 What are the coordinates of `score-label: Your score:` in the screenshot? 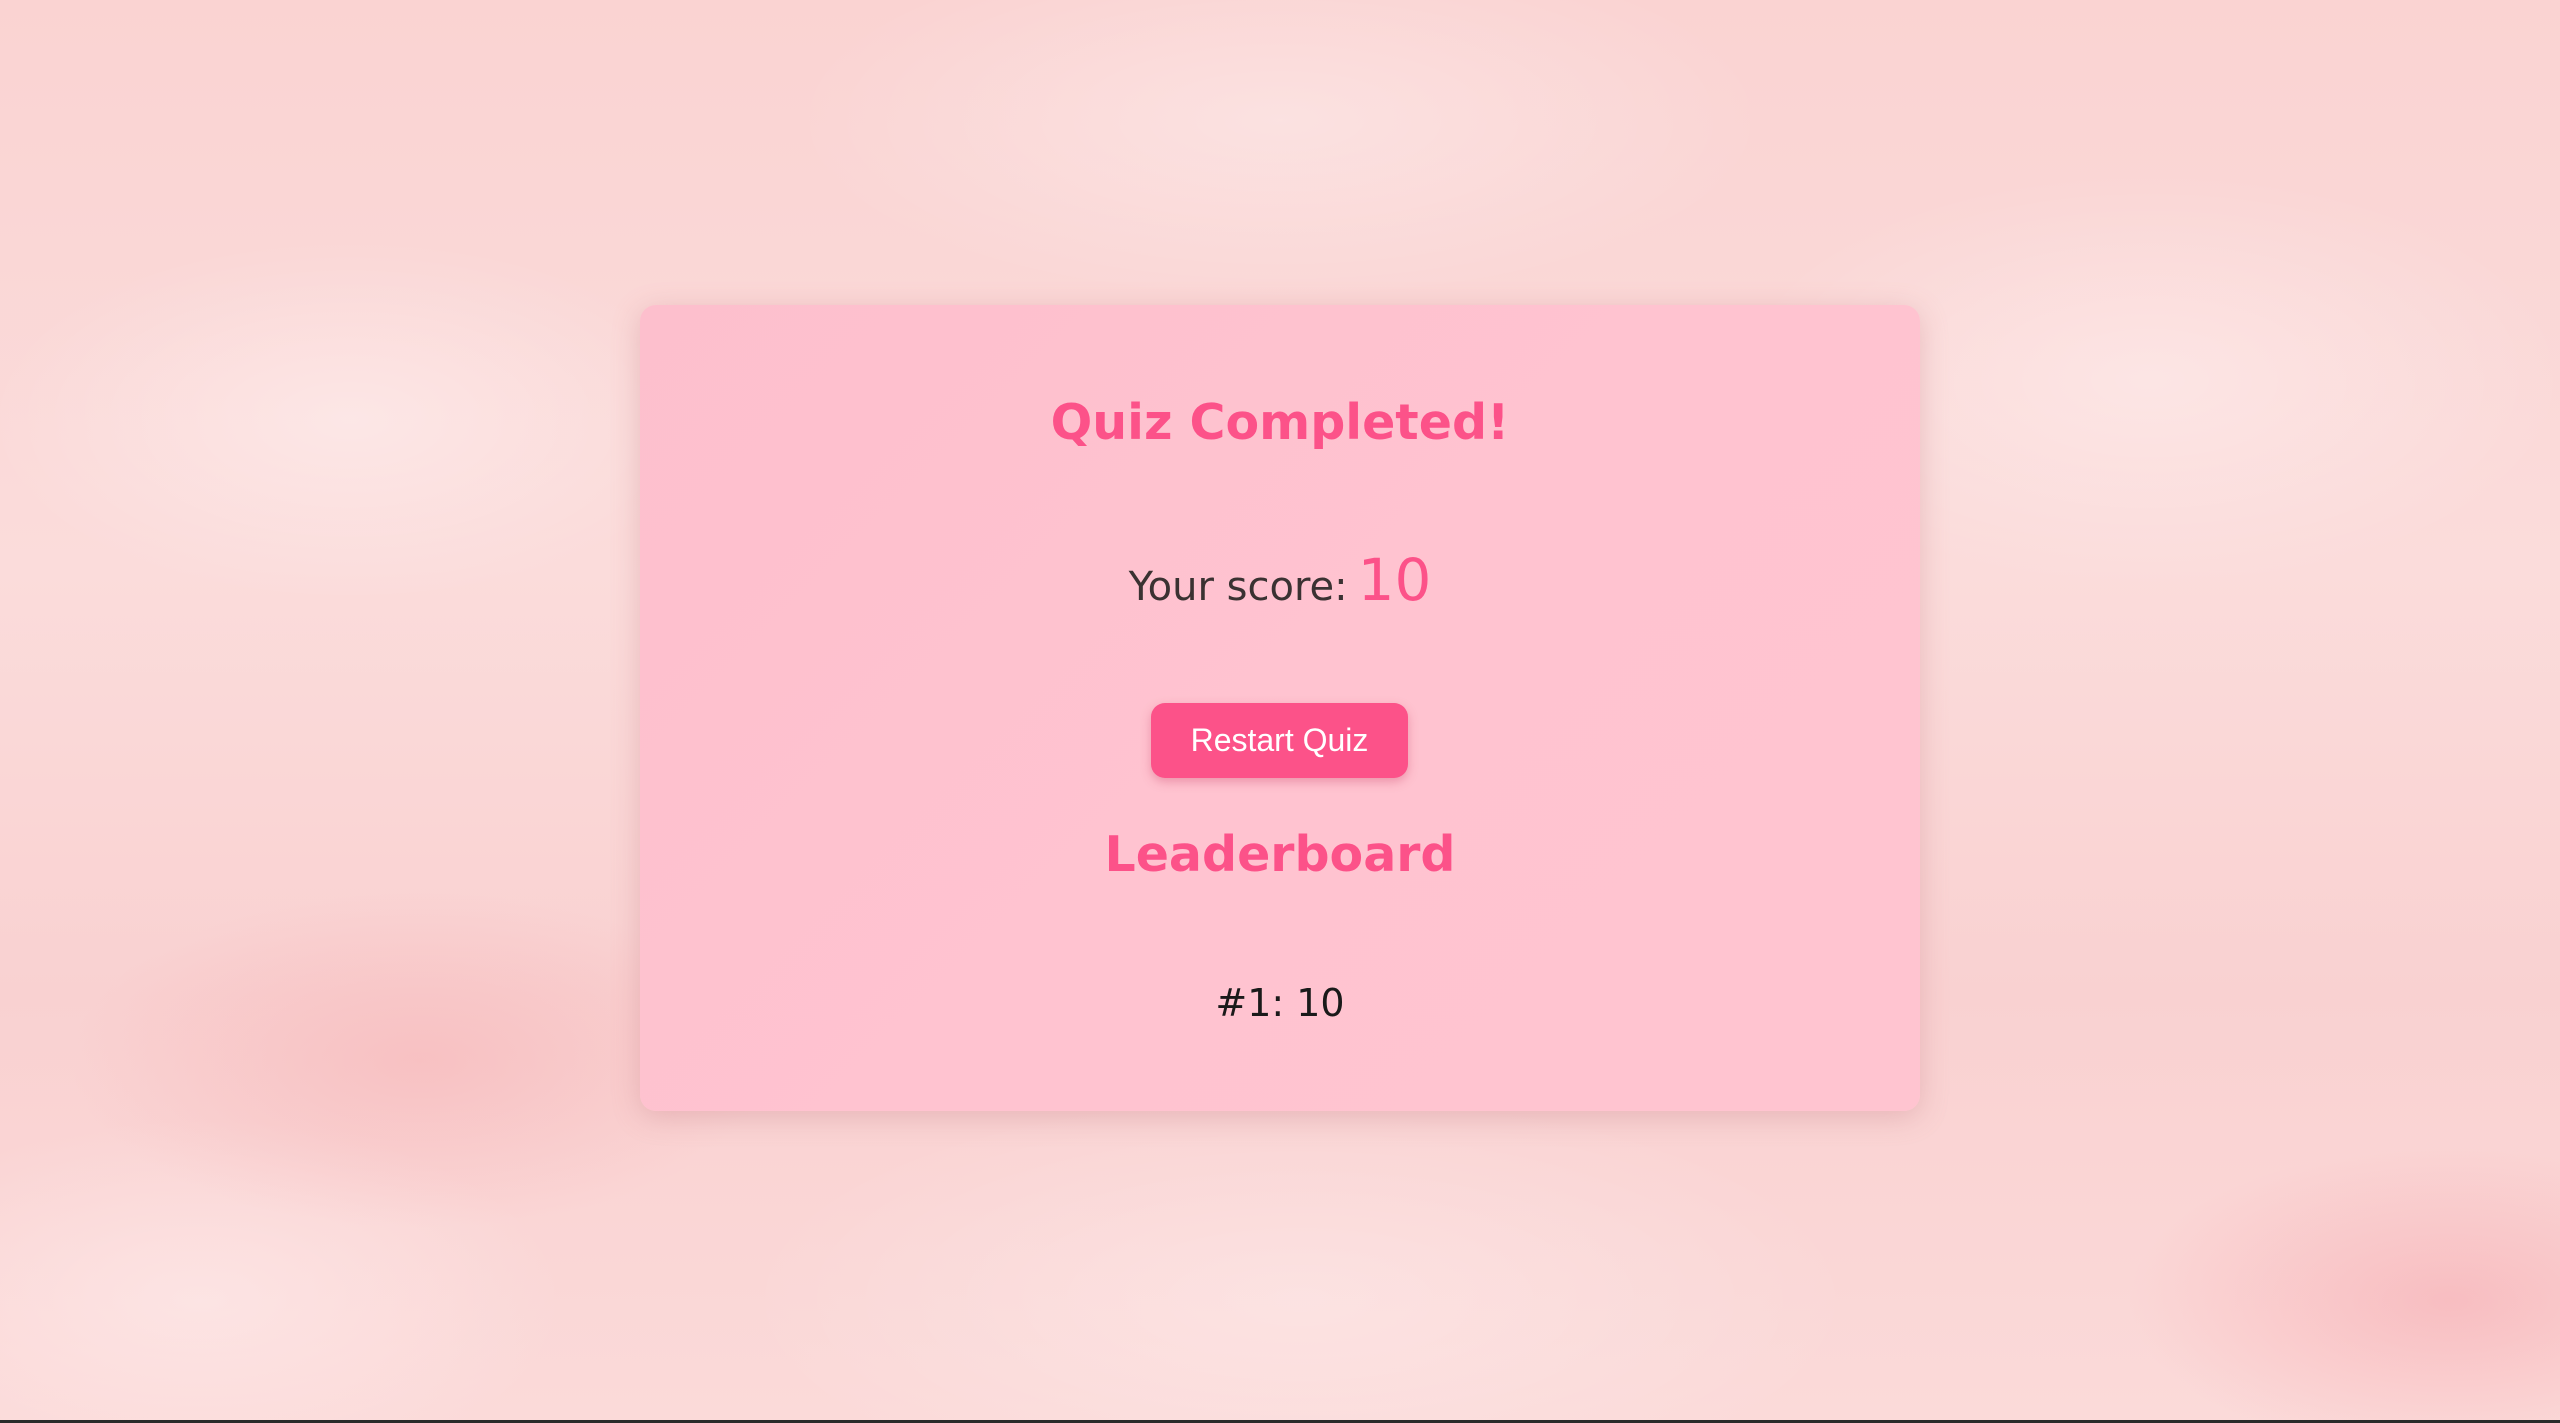 It's located at (1238, 587).